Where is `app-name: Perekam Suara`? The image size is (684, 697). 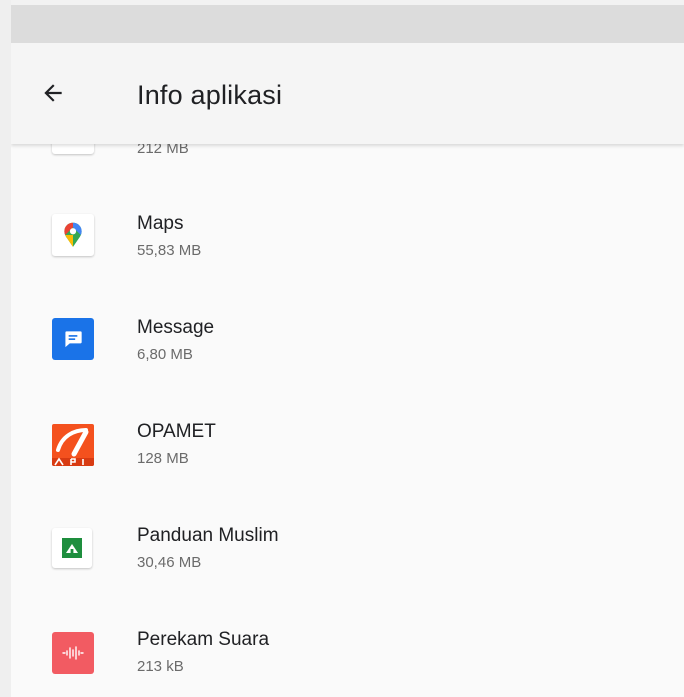
app-name: Perekam Suara is located at coordinates (203, 639).